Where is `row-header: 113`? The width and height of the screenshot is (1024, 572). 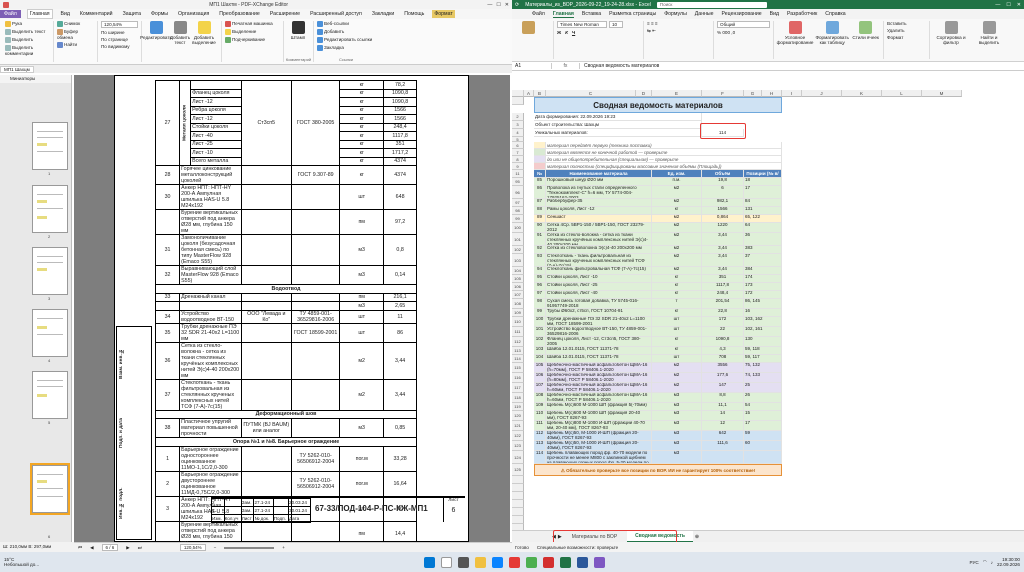 row-header: 113 is located at coordinates (518, 351).